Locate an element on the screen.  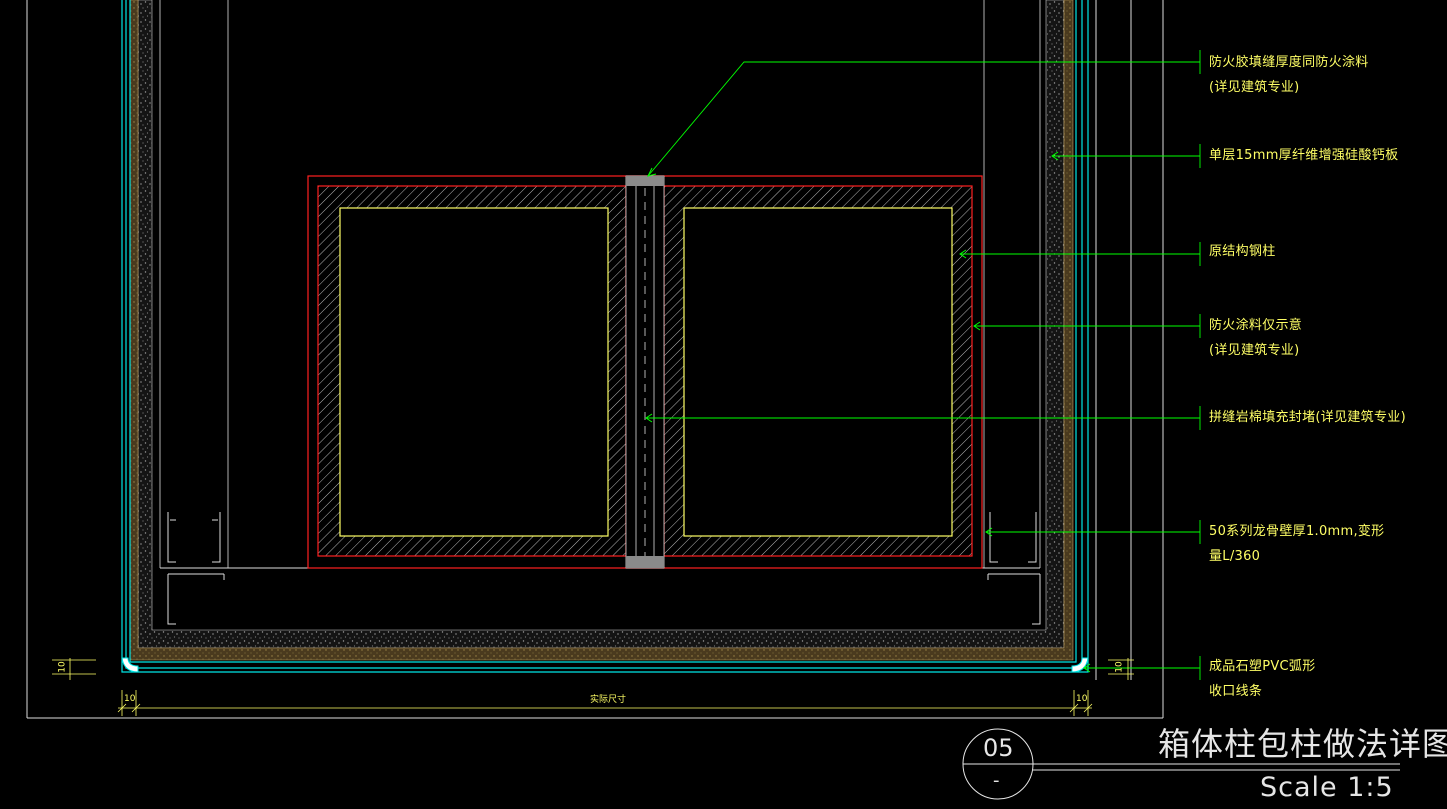
drawing-scale: Scale 1:5 is located at coordinates (1327, 787).